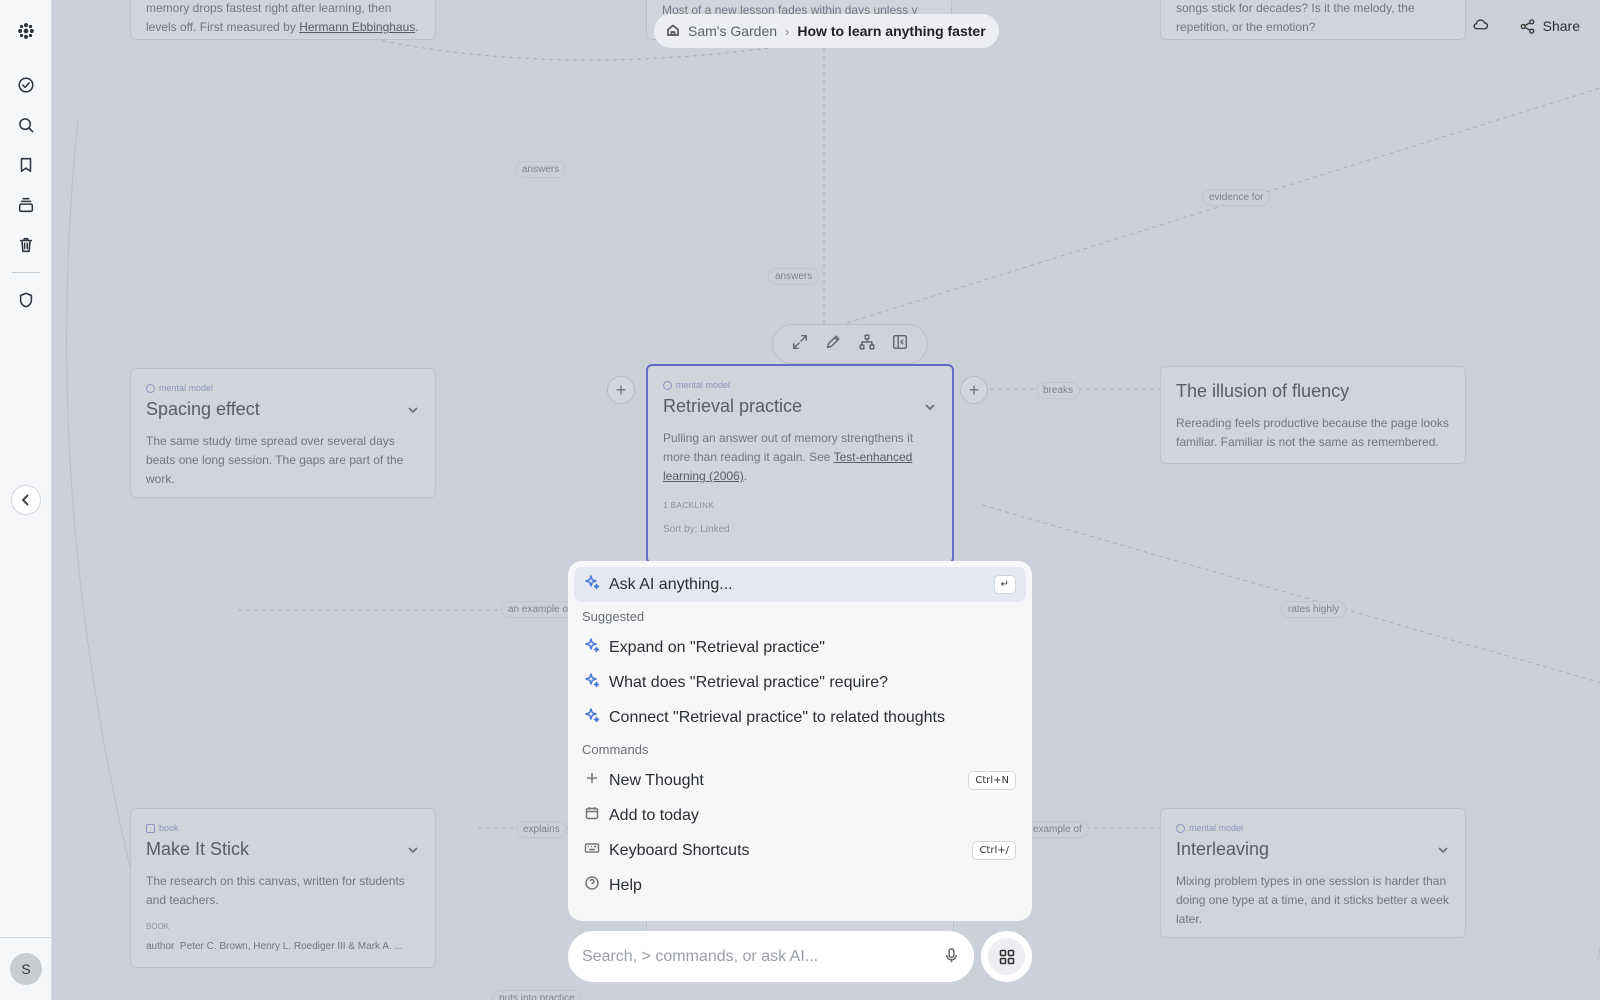 This screenshot has height=1000, width=1600. I want to click on command-new-thought: New Thought Ctrl+N, so click(800, 780).